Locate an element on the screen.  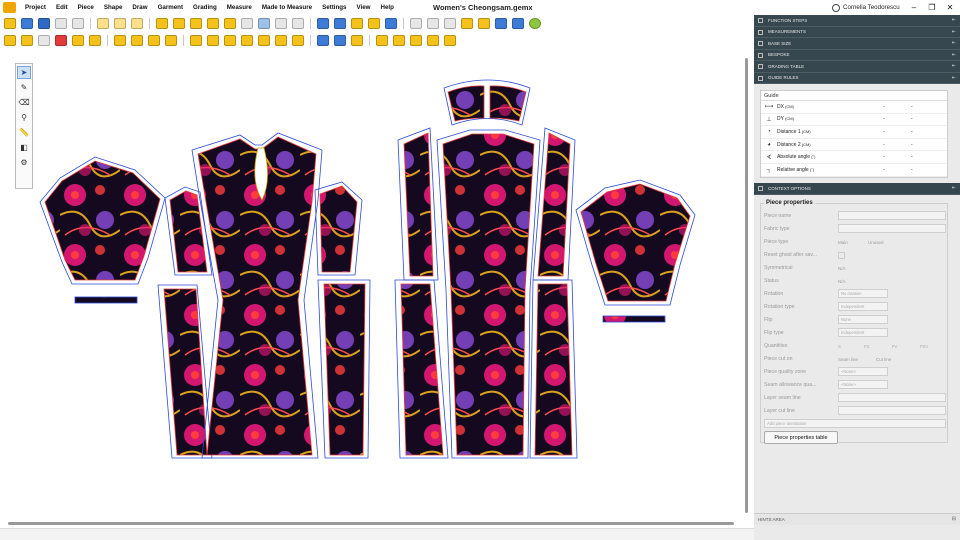
folder-icon is located at coordinates (10, 40).